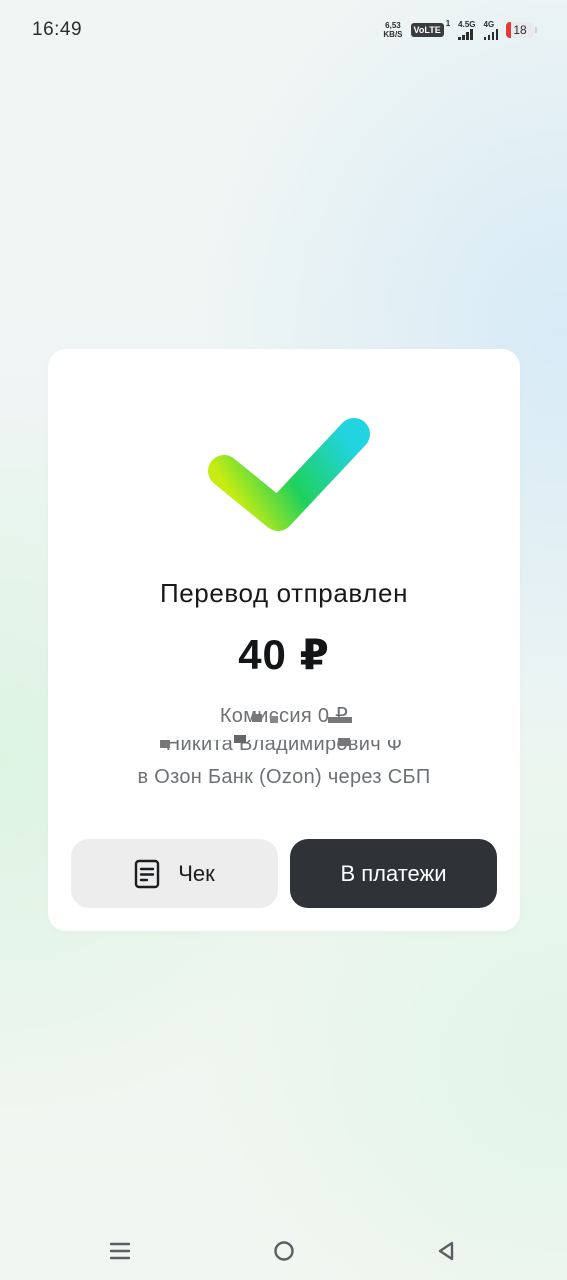  What do you see at coordinates (446, 1251) in the screenshot?
I see `back-triangle-icon` at bounding box center [446, 1251].